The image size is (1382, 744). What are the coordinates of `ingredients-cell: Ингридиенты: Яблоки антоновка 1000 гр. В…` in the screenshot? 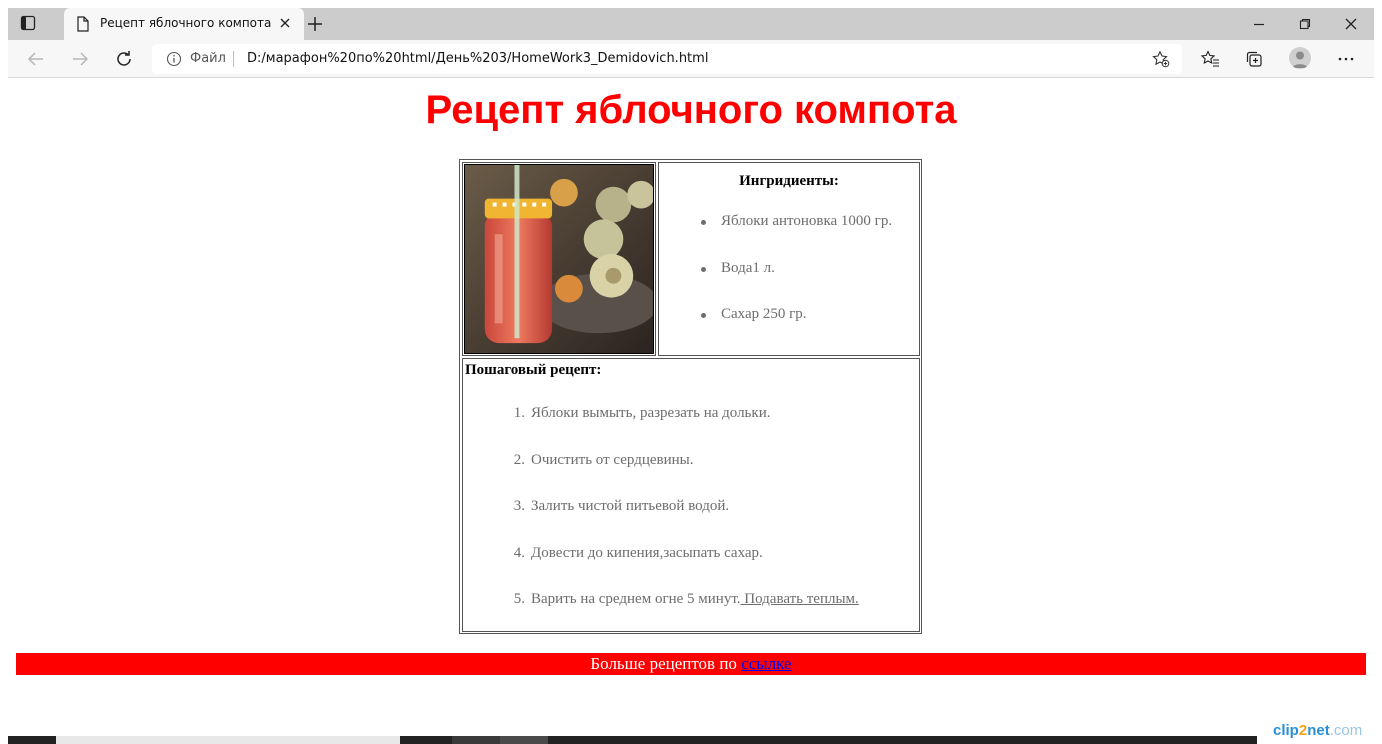 It's located at (789, 259).